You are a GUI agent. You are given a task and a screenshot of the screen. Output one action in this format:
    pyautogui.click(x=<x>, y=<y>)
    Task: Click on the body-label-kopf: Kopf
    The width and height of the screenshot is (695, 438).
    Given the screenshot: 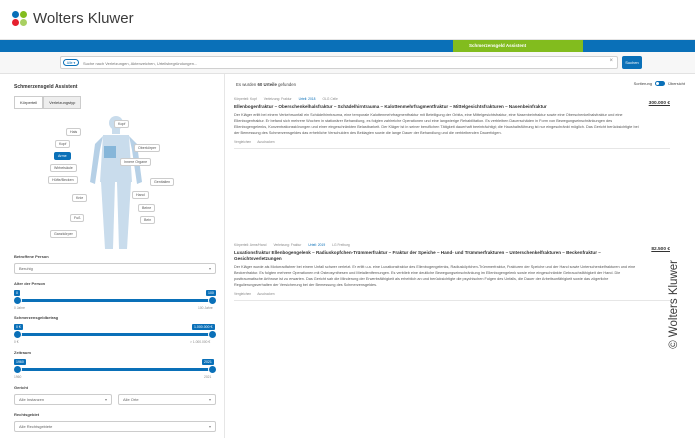 What is the action you would take?
    pyautogui.click(x=122, y=124)
    